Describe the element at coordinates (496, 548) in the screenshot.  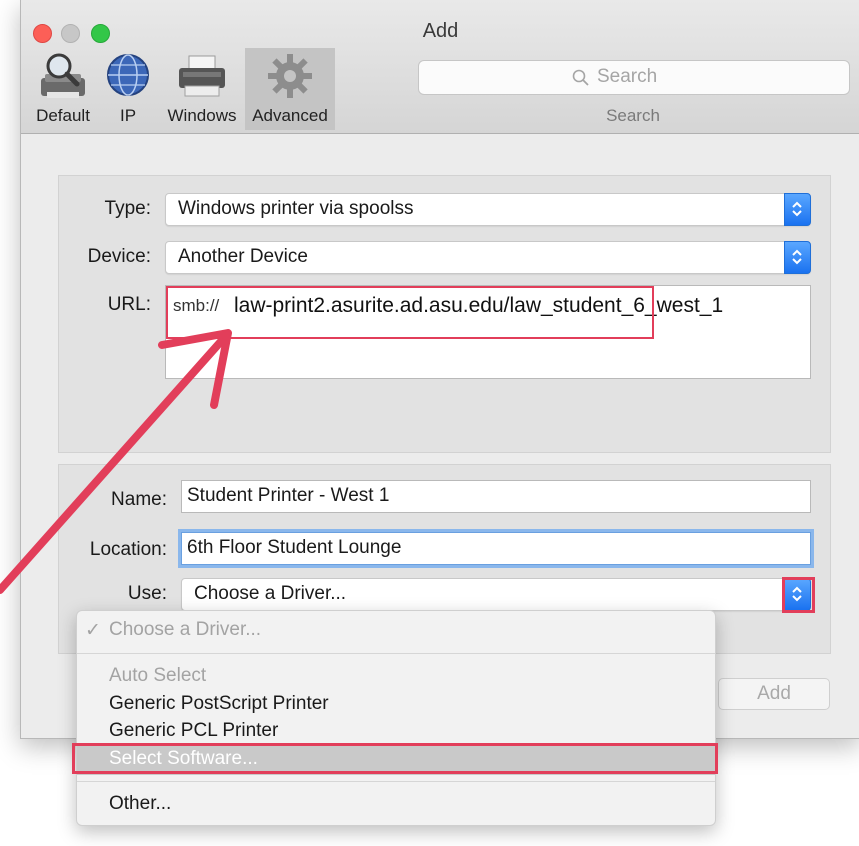
I see `location-field: 6th Floor Student Lounge` at that location.